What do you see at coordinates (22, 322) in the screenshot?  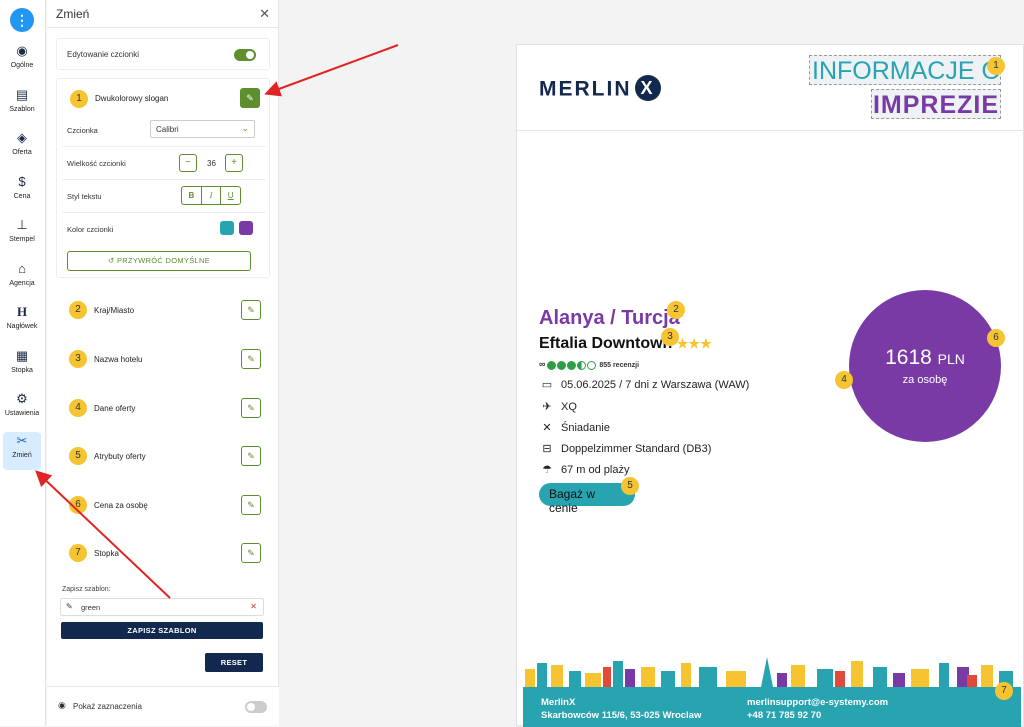 I see `rail-item-naglowek: H Nagłówek` at bounding box center [22, 322].